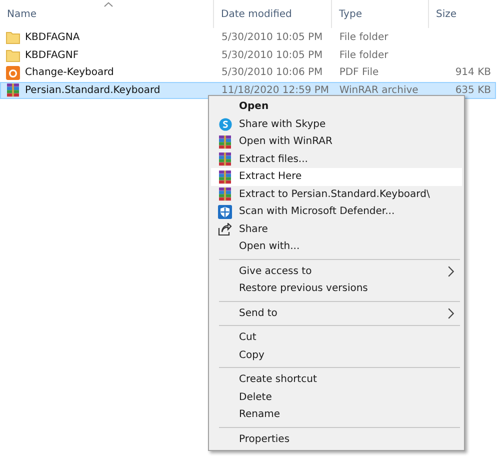 Image resolution: width=500 pixels, height=458 pixels. Describe the element at coordinates (225, 124) in the screenshot. I see `chat-icon` at that location.